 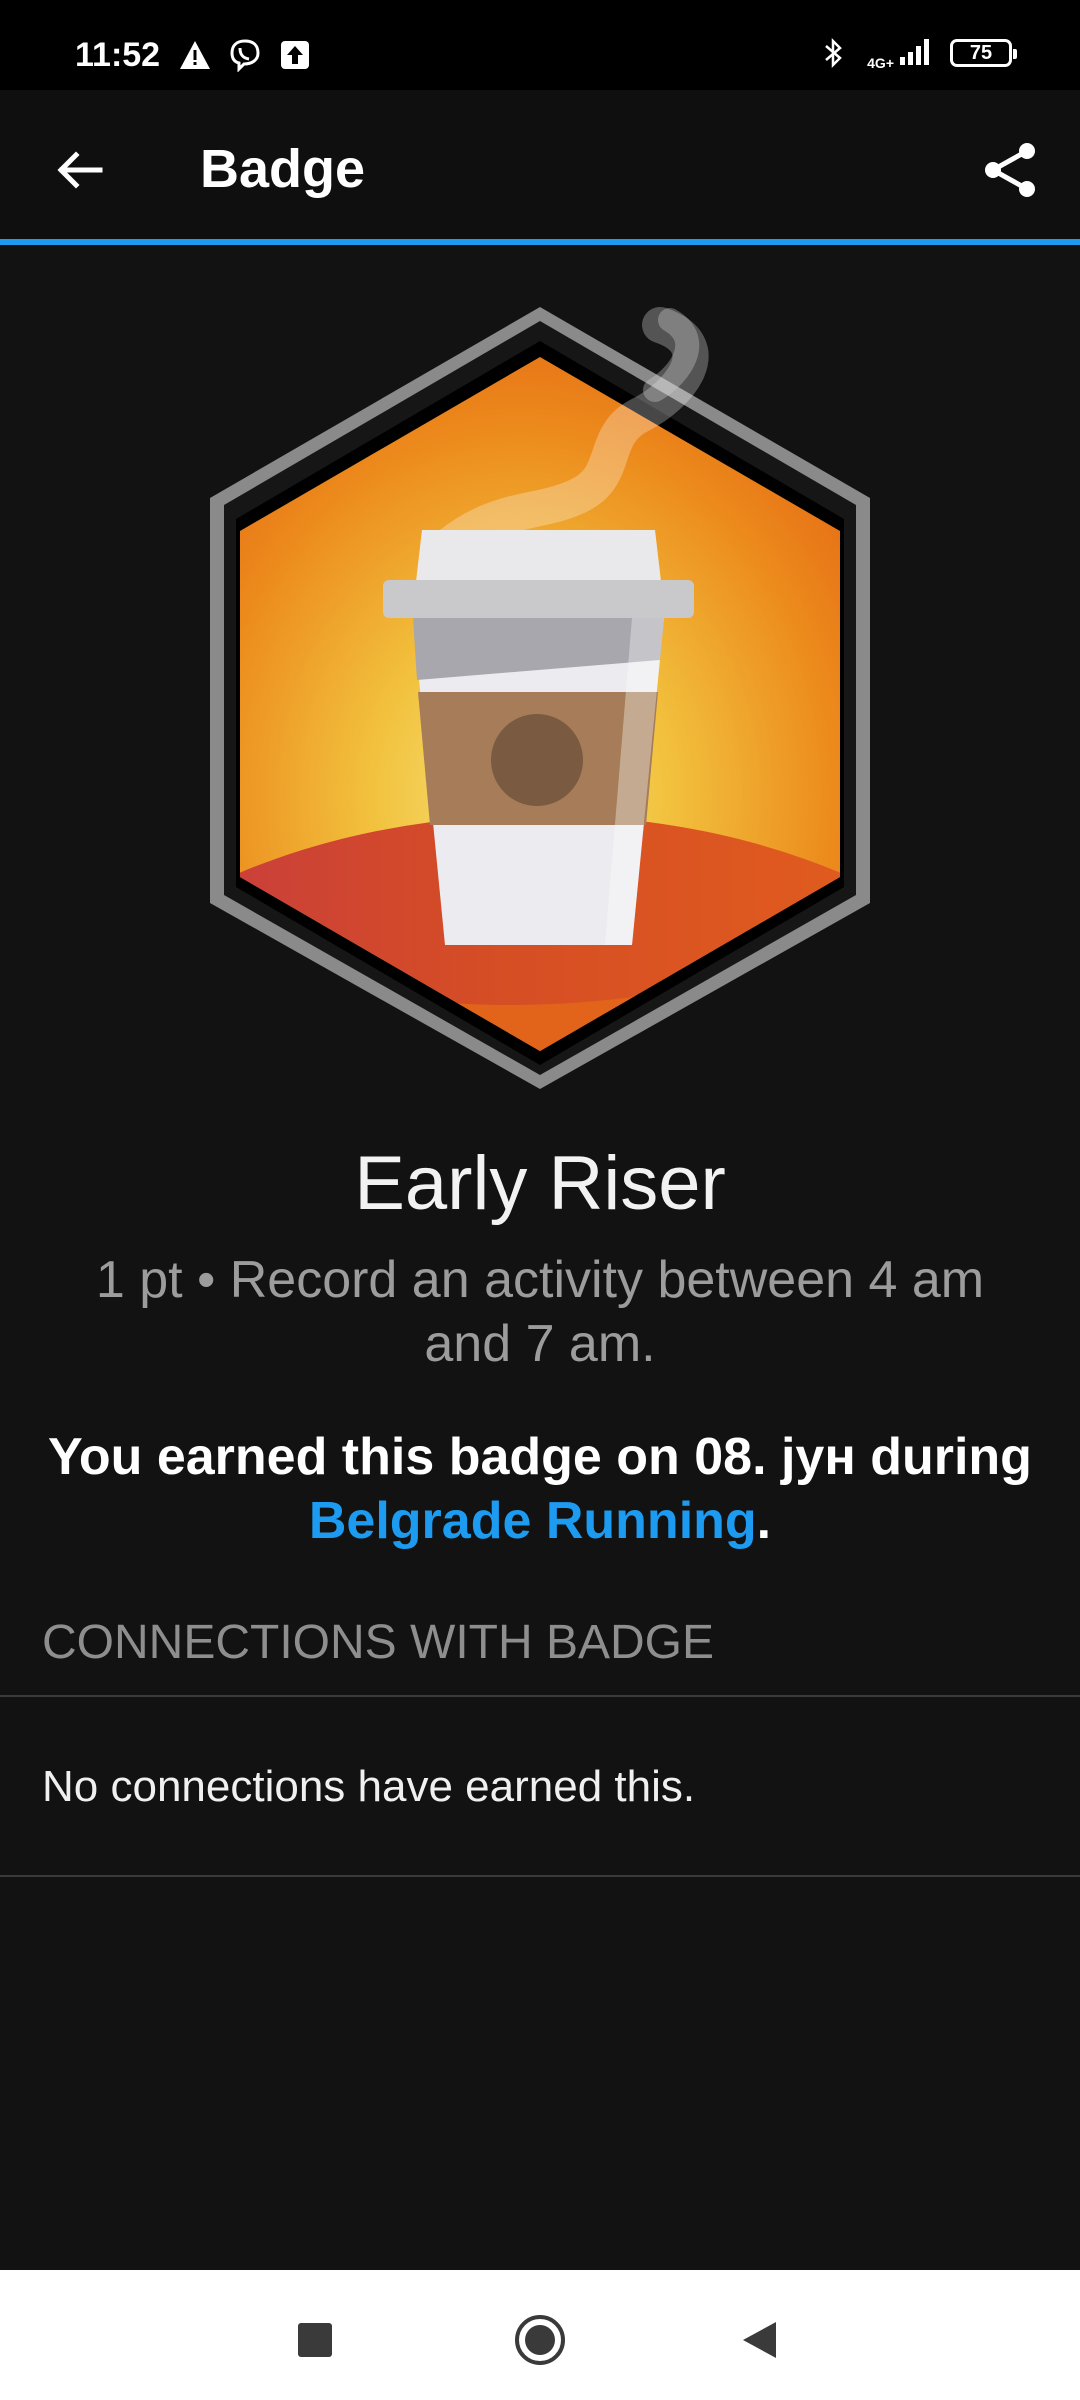 What do you see at coordinates (533, 1521) in the screenshot?
I see `activity-link: Belgrade Running` at bounding box center [533, 1521].